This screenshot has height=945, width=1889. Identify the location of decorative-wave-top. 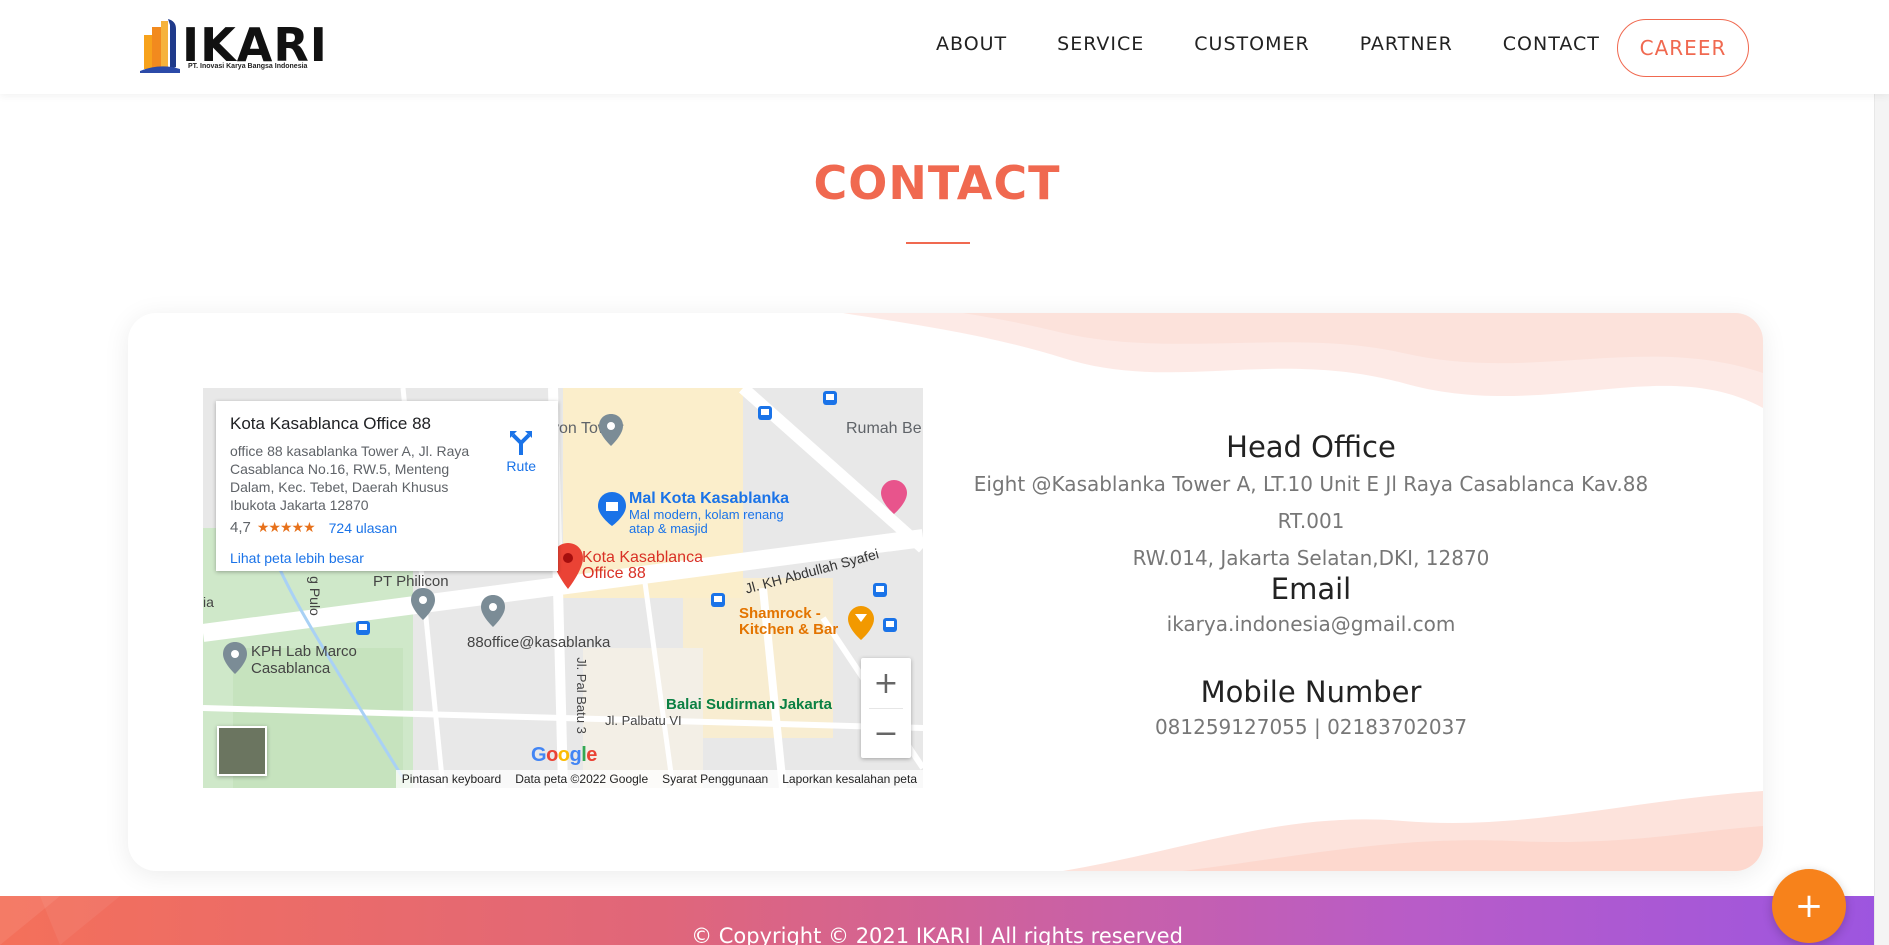
(1303, 360).